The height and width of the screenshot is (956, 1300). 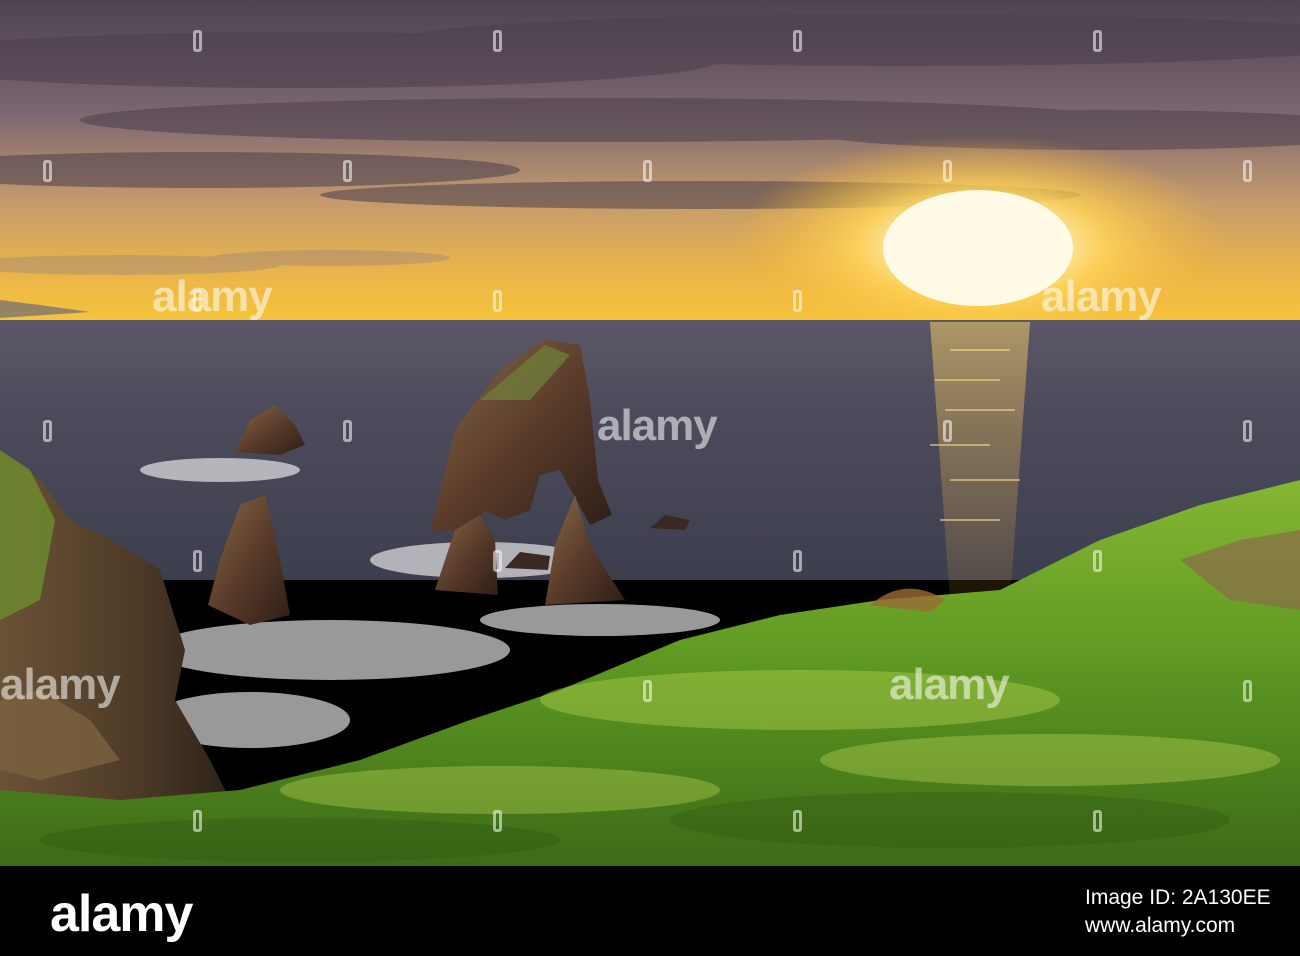 What do you see at coordinates (1160, 925) in the screenshot?
I see `site-url: www.alamy.com` at bounding box center [1160, 925].